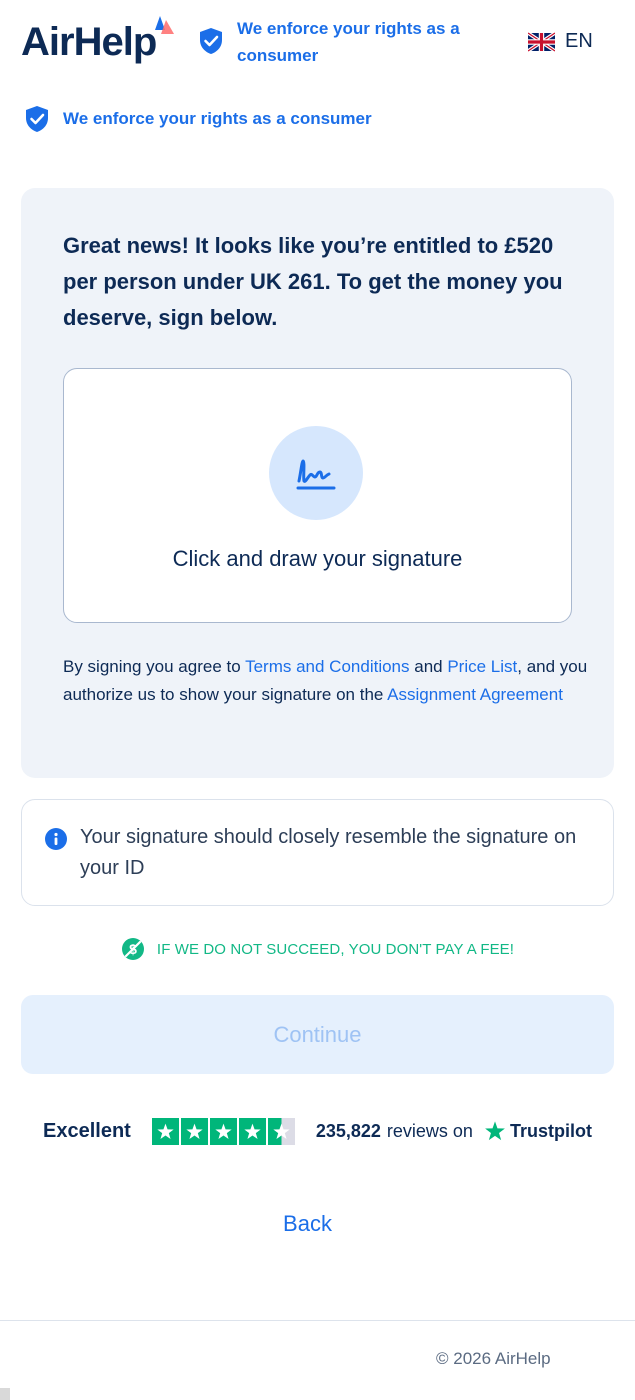 The height and width of the screenshot is (1400, 635). What do you see at coordinates (560, 41) in the screenshot?
I see `language-selector: EN` at bounding box center [560, 41].